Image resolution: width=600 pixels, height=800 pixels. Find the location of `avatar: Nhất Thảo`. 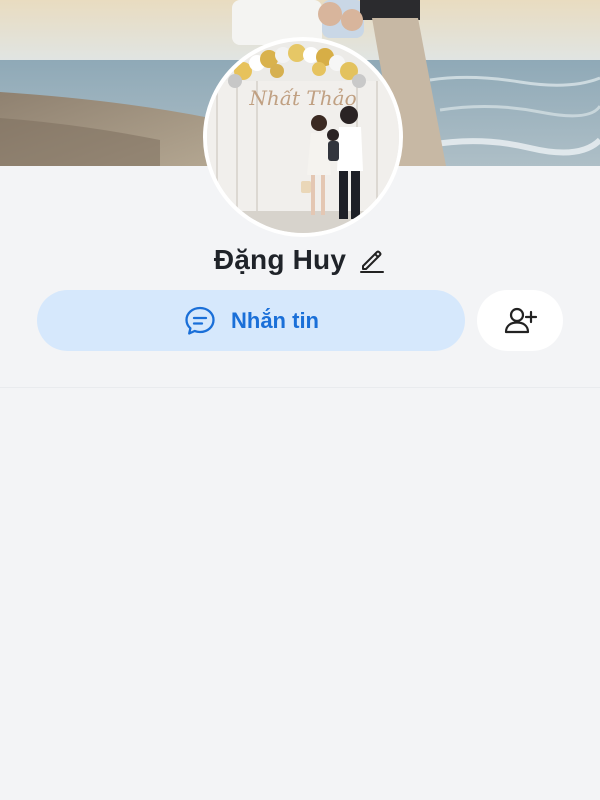

avatar: Nhất Thảo is located at coordinates (303, 137).